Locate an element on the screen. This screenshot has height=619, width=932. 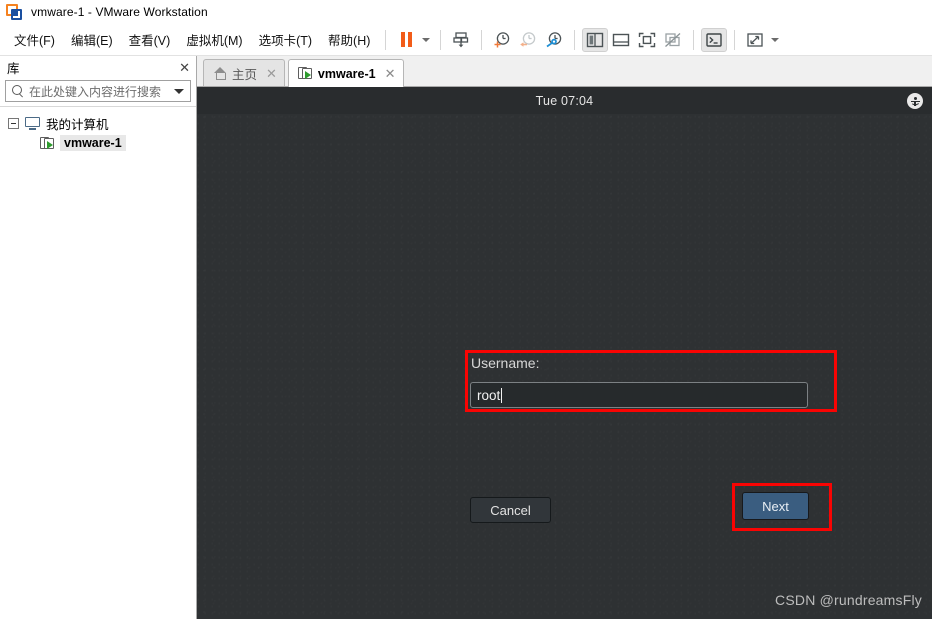
snapshot-manager-button is located at coordinates (554, 40).